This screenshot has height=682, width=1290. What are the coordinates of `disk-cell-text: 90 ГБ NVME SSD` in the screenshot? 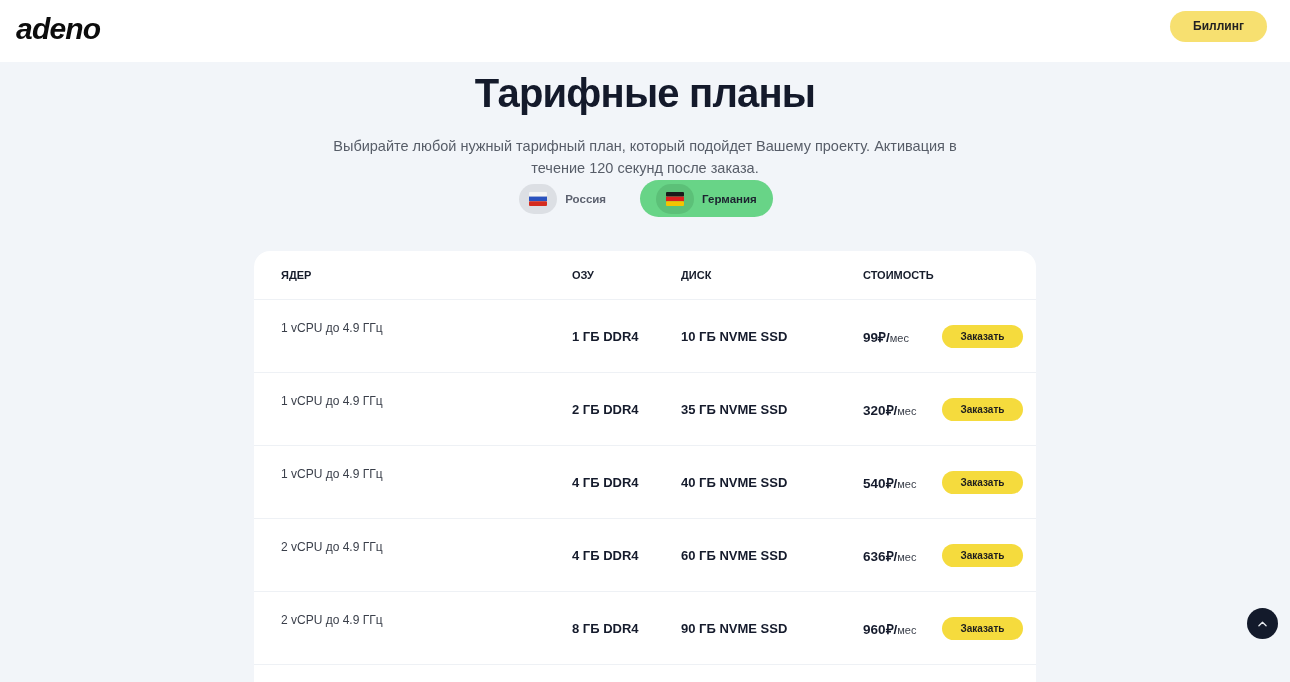 It's located at (735, 628).